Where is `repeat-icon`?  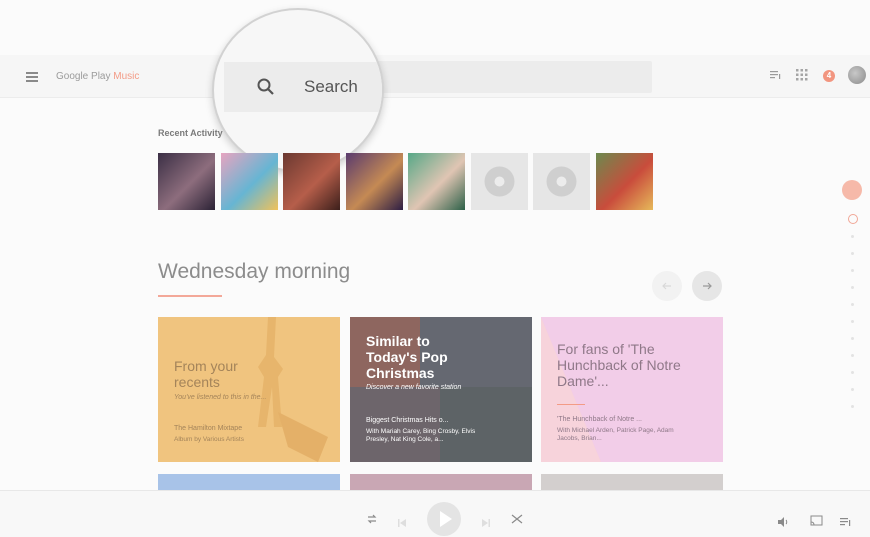 repeat-icon is located at coordinates (372, 521).